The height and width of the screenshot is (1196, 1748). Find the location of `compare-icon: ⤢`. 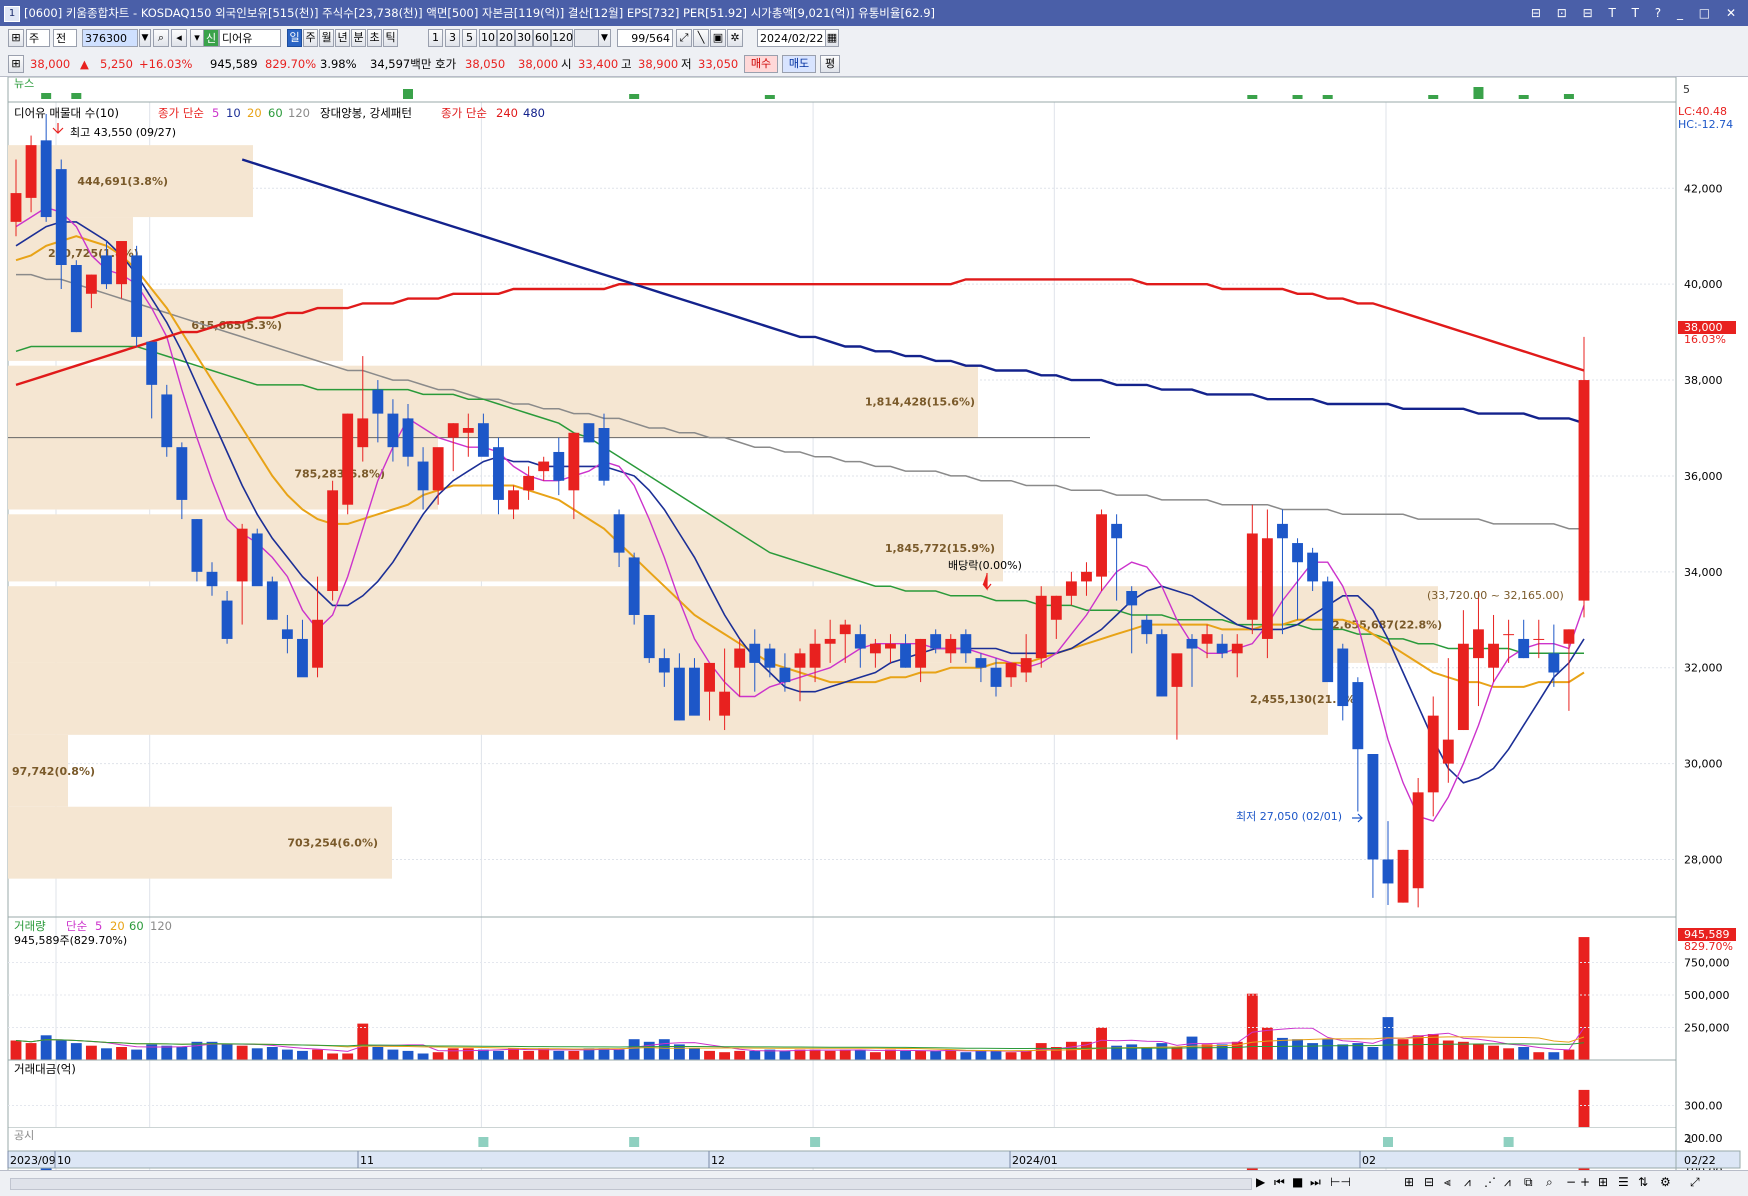

compare-icon: ⤢ is located at coordinates (684, 38).